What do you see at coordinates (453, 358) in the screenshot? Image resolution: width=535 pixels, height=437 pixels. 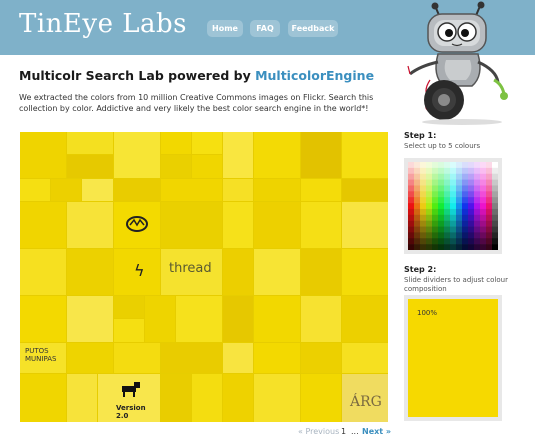 I see `color-composition-box: 100%` at bounding box center [453, 358].